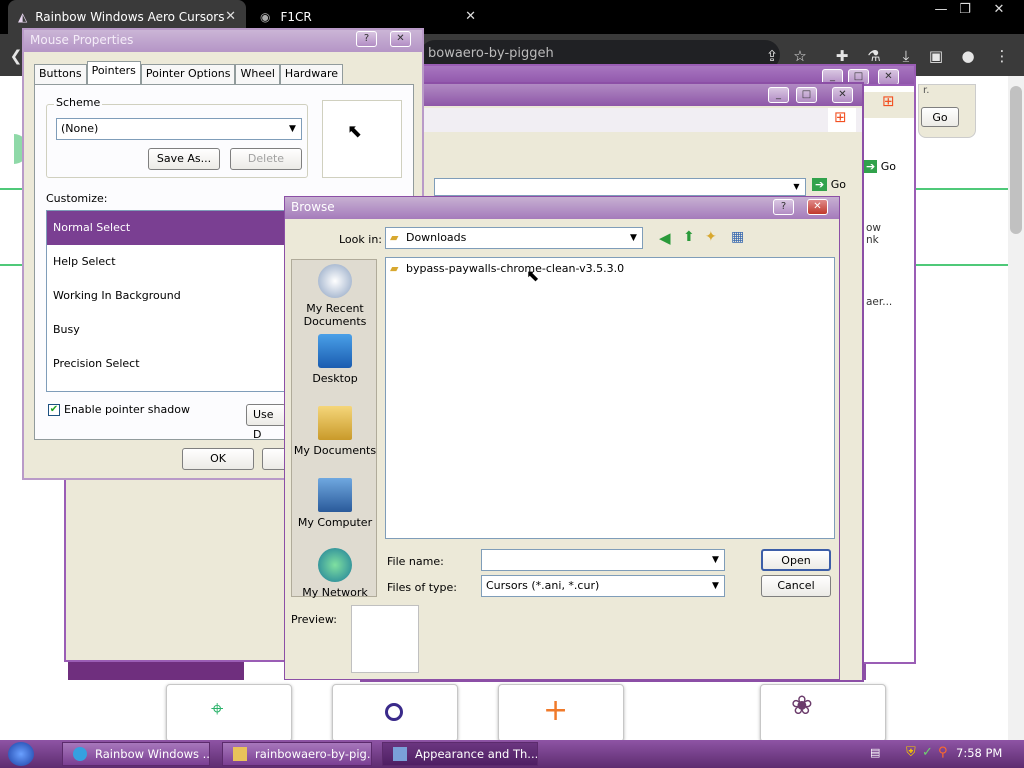  I want to click on network-icon: ✓, so click(927, 752).